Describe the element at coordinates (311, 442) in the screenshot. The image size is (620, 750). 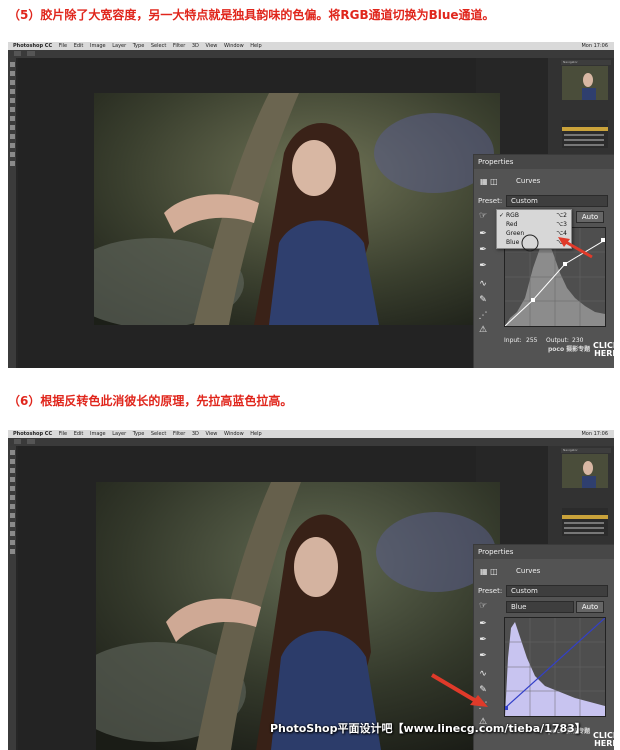
I see `options-bar` at that location.